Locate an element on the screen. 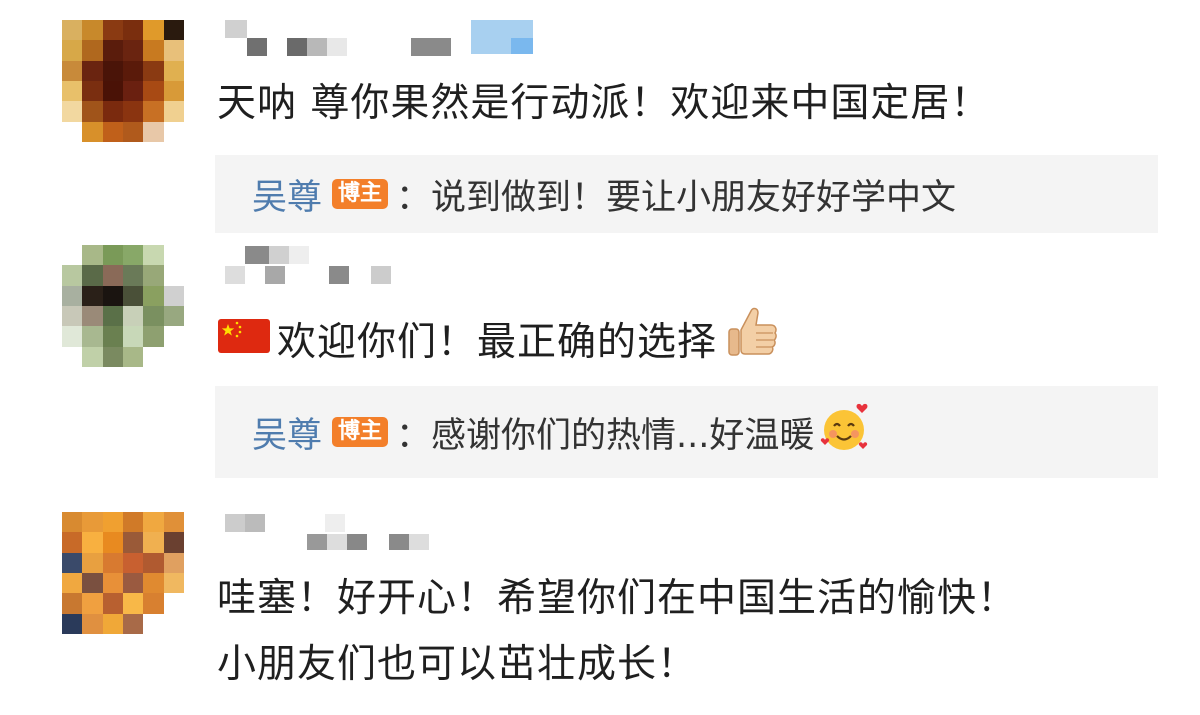  smiling-face-with-hearts-icon is located at coordinates (844, 432).